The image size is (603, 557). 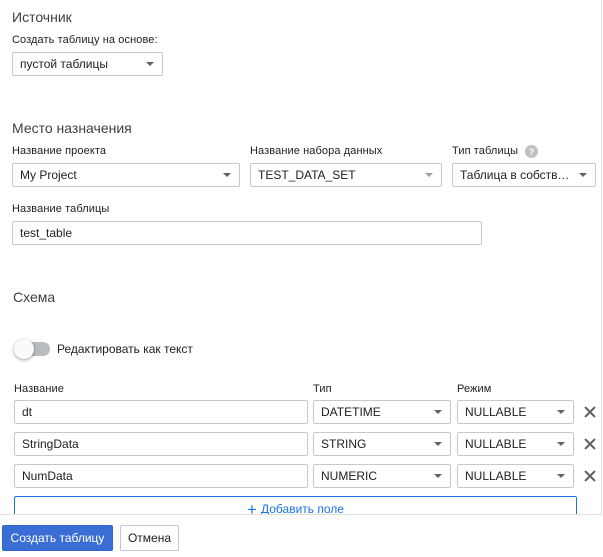 What do you see at coordinates (59, 151) in the screenshot?
I see `project-label: Название проекта` at bounding box center [59, 151].